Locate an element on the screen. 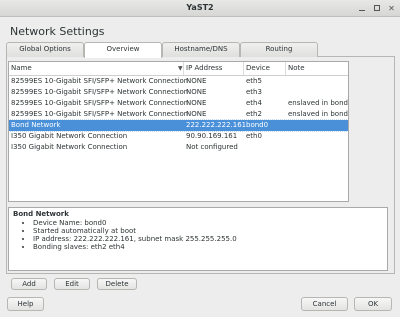  tab-label: Routing is located at coordinates (279, 49).